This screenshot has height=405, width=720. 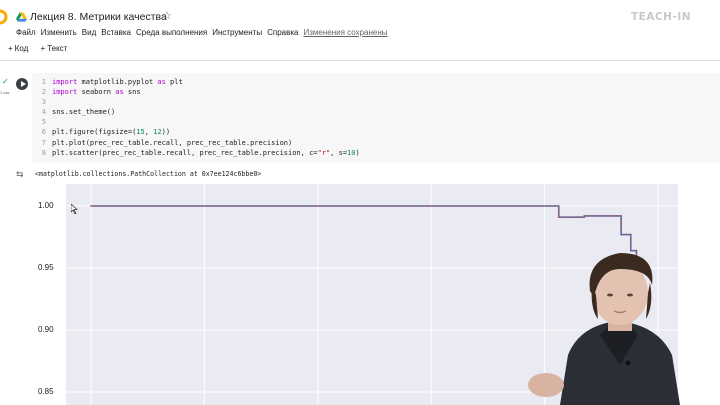 I want to click on run-cell-button, so click(x=22, y=84).